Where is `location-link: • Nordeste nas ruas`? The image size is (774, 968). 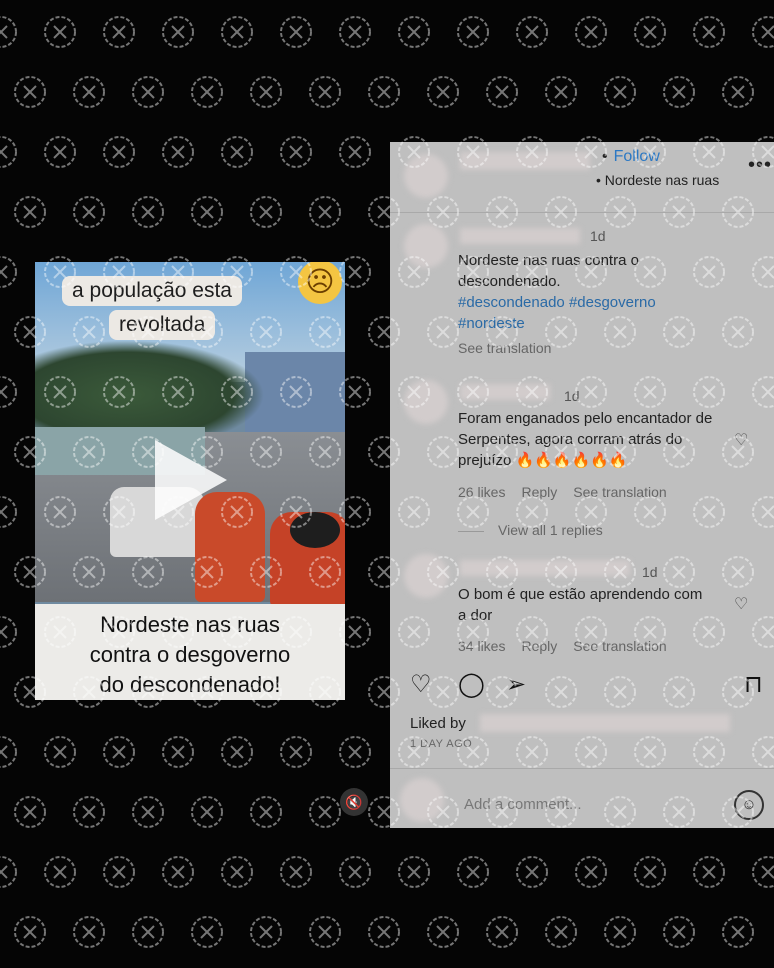
location-link: • Nordeste nas ruas is located at coordinates (657, 180).